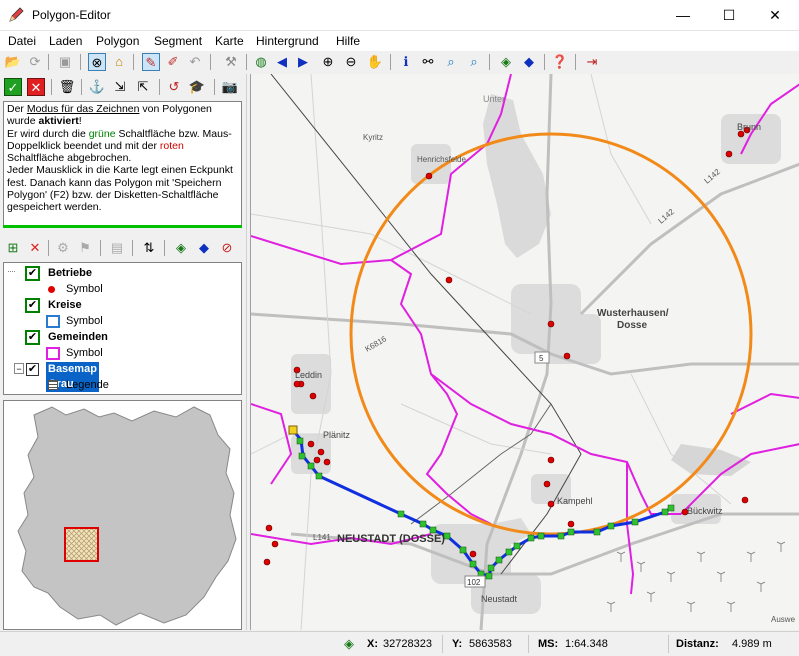 Image resolution: width=799 pixels, height=656 pixels. Describe the element at coordinates (548, 644) in the screenshot. I see `ms-label: MS:` at that location.